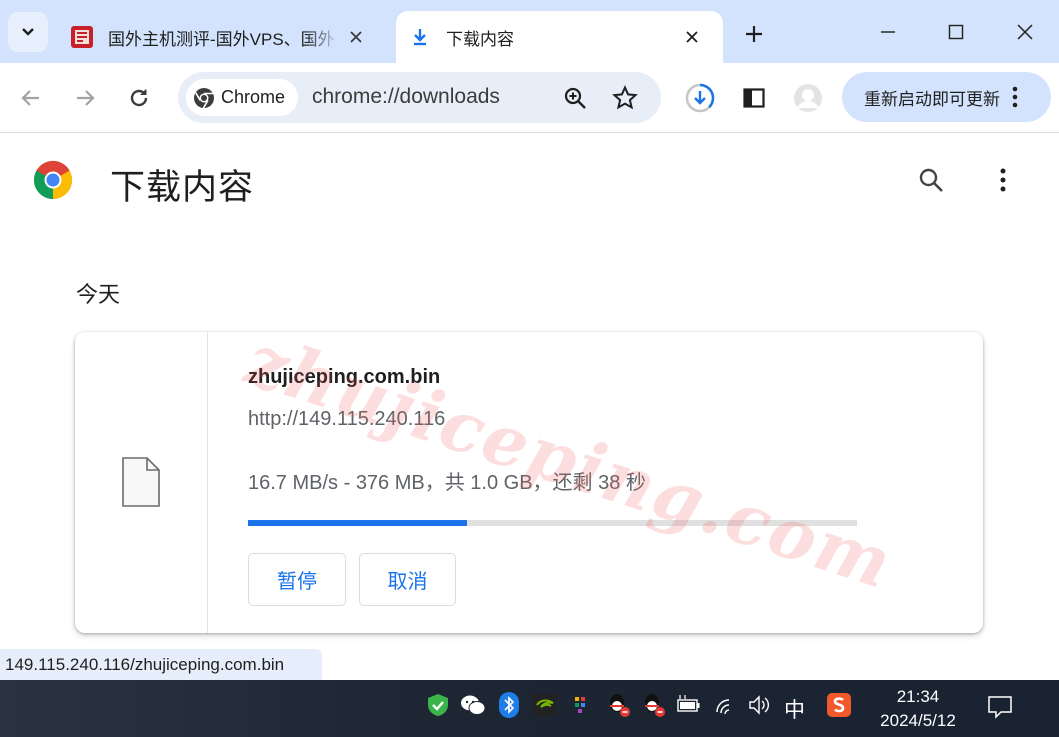 This screenshot has height=737, width=1059. I want to click on tab-title: 下载内容, so click(480, 39).